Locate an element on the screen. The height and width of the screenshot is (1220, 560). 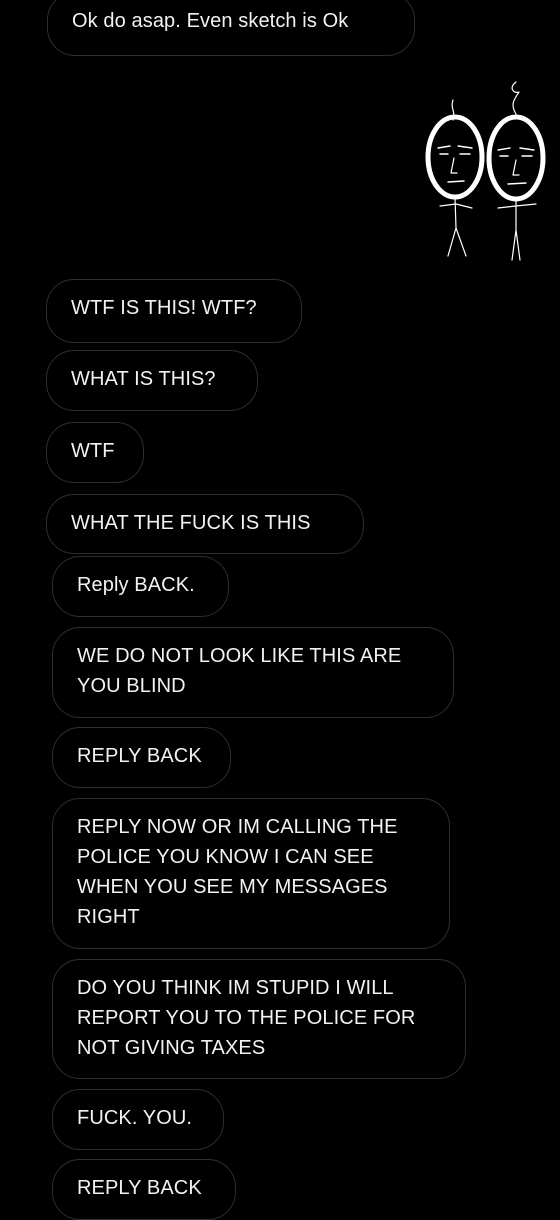
message-bubble: Ok do asap. Even sketch is Ok is located at coordinates (231, 28).